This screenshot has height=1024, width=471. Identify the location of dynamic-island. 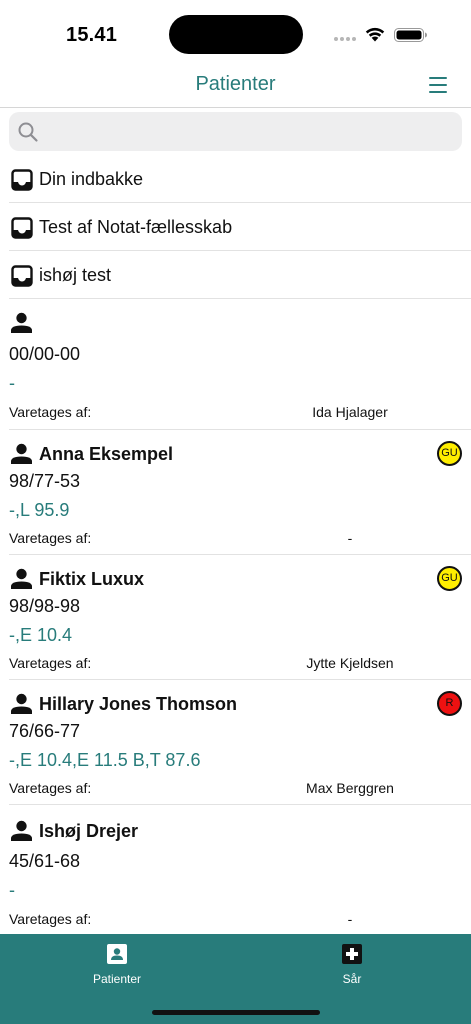
(236, 34).